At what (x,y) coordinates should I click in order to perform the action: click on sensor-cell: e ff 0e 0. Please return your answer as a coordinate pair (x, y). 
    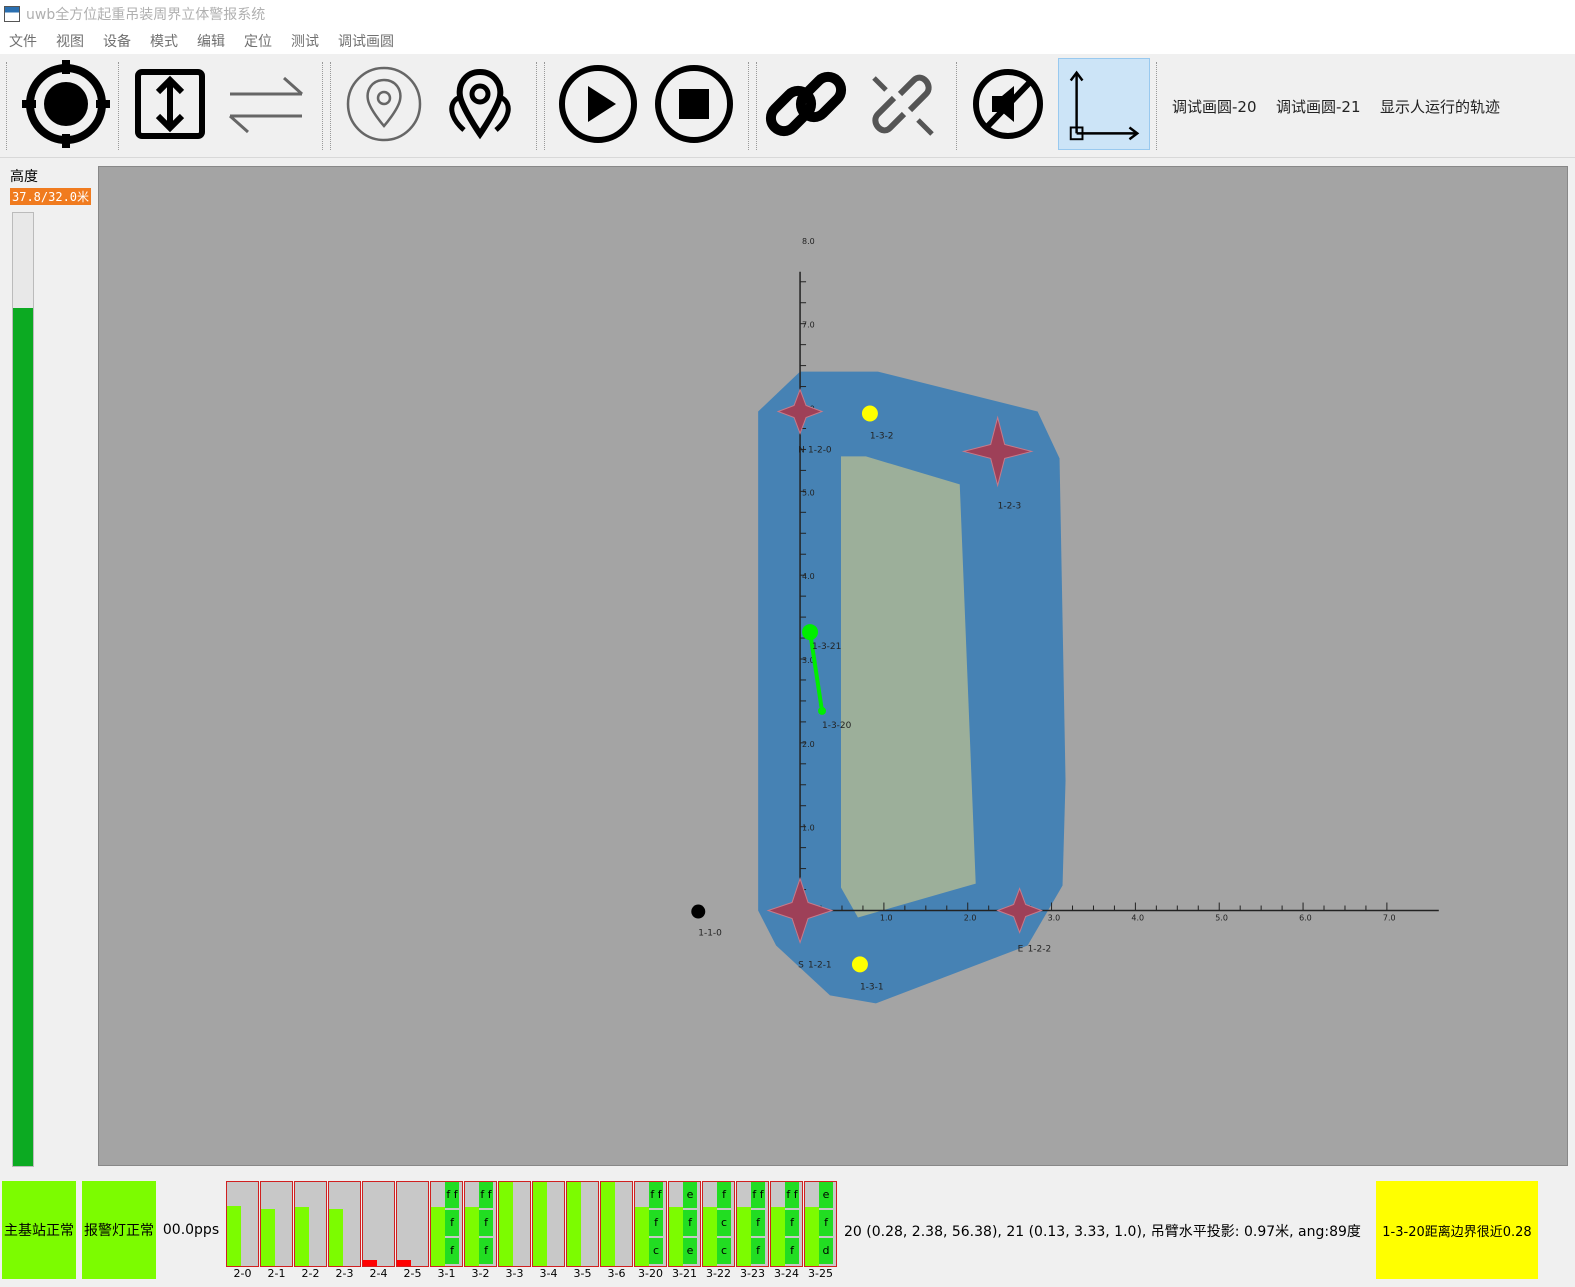
    Looking at the image, I should click on (684, 1224).